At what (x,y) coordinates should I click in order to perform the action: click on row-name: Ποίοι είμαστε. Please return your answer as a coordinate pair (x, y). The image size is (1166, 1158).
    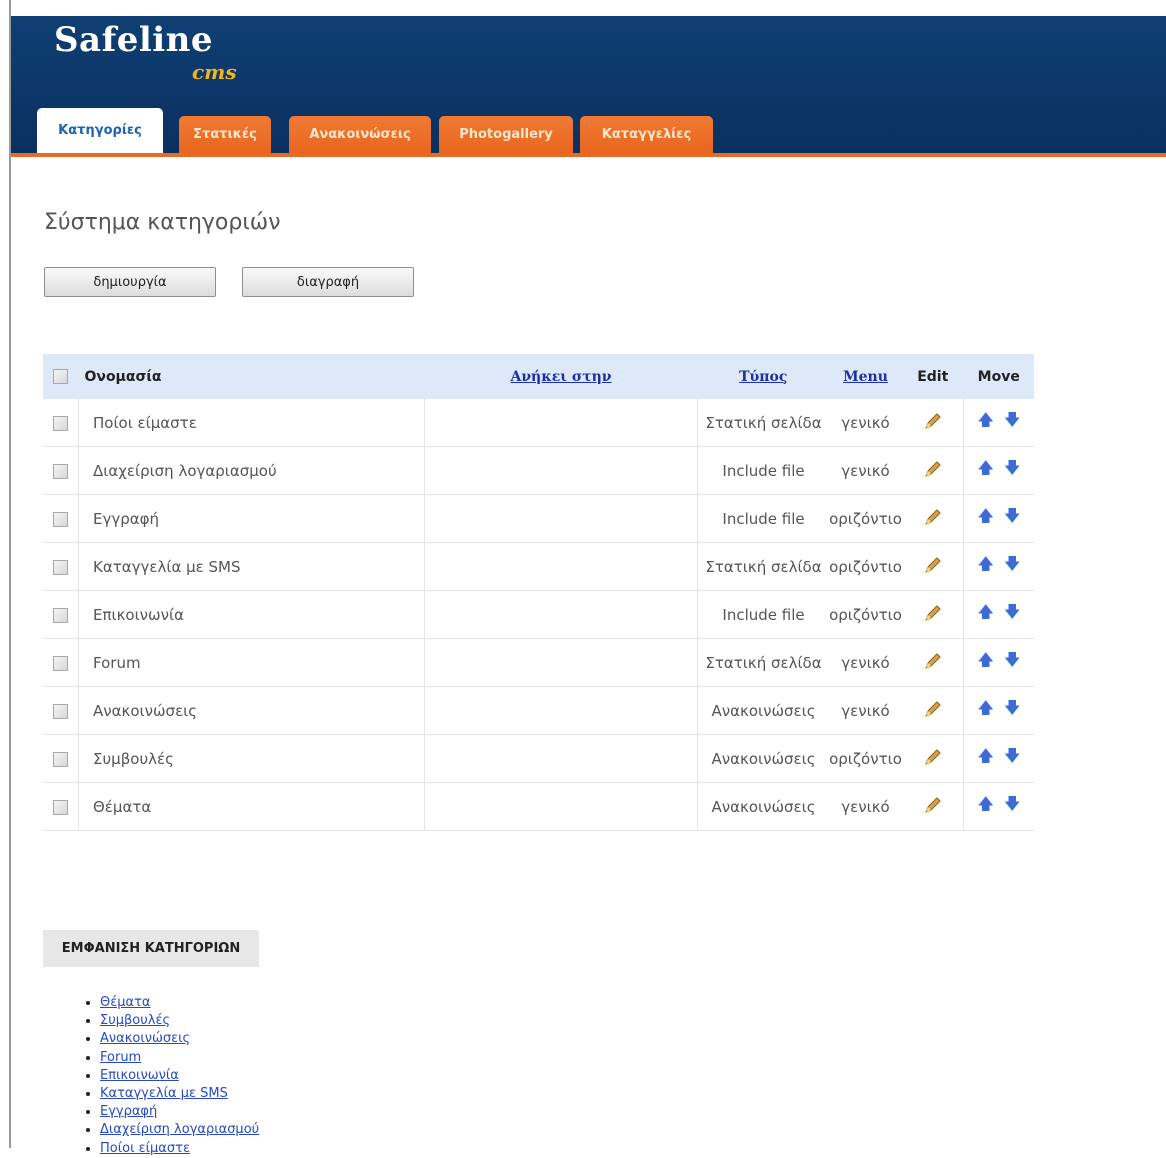
    Looking at the image, I should click on (251, 423).